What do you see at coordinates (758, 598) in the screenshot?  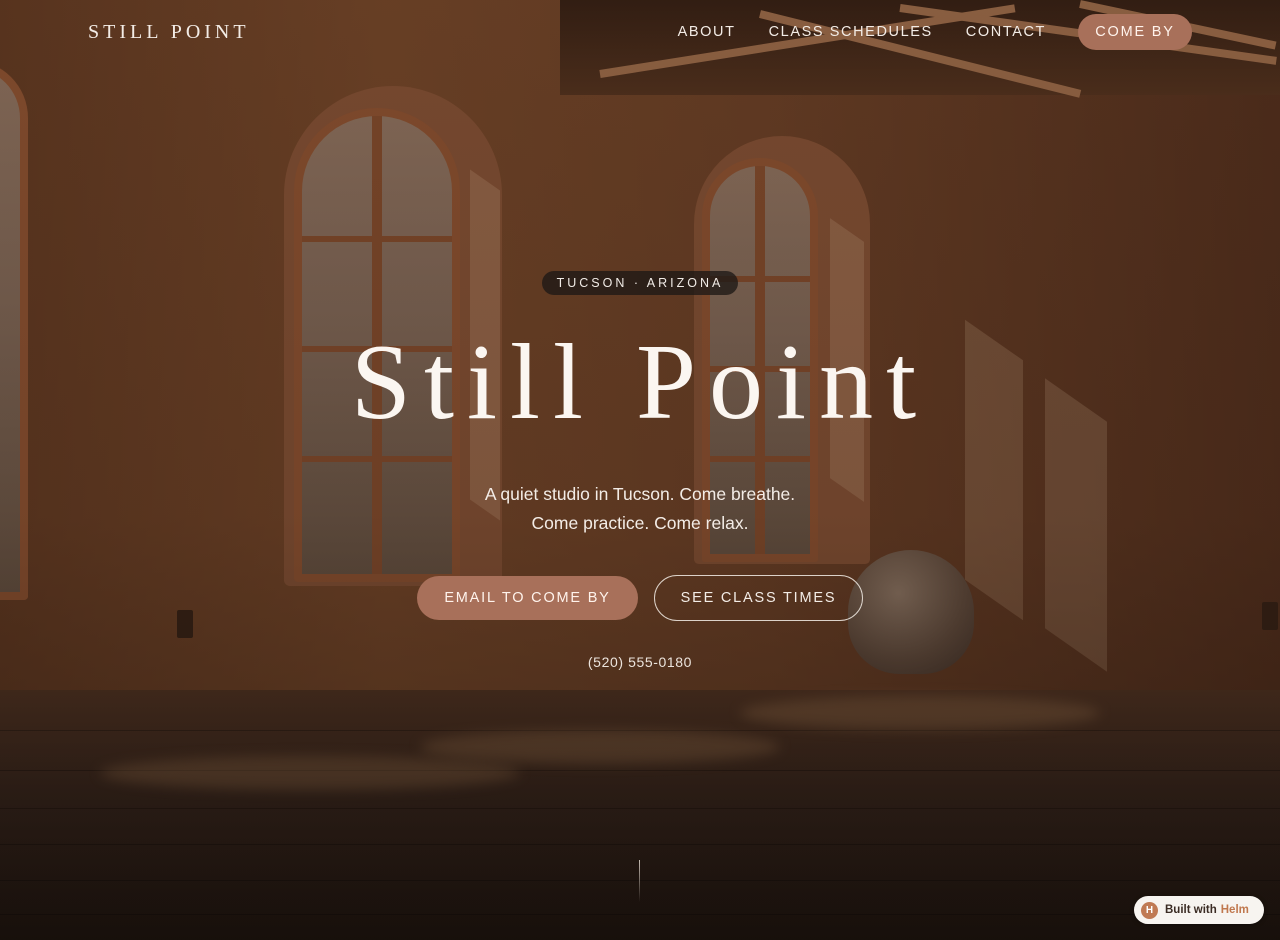 I see `see-class-times-button: SEE CLASS TIMES` at bounding box center [758, 598].